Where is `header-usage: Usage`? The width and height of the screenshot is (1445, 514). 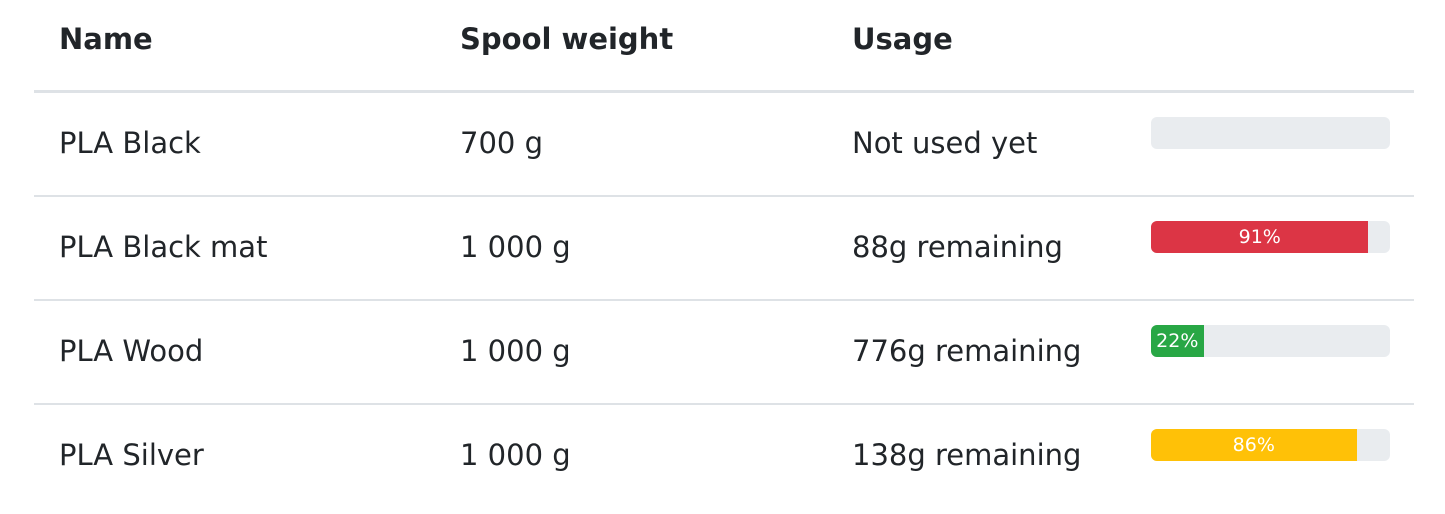 header-usage: Usage is located at coordinates (902, 39).